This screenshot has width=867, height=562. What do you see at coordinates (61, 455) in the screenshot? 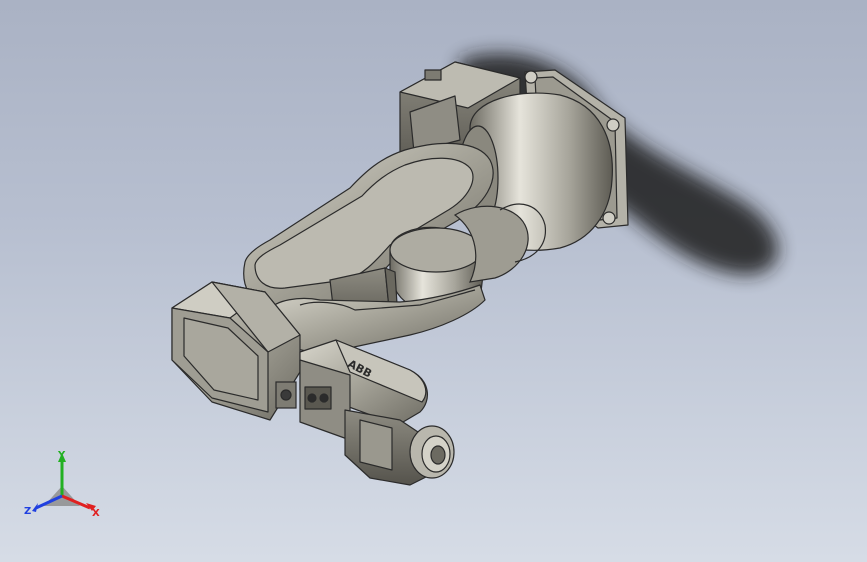
I see `y-axis-label: Y` at bounding box center [61, 455].